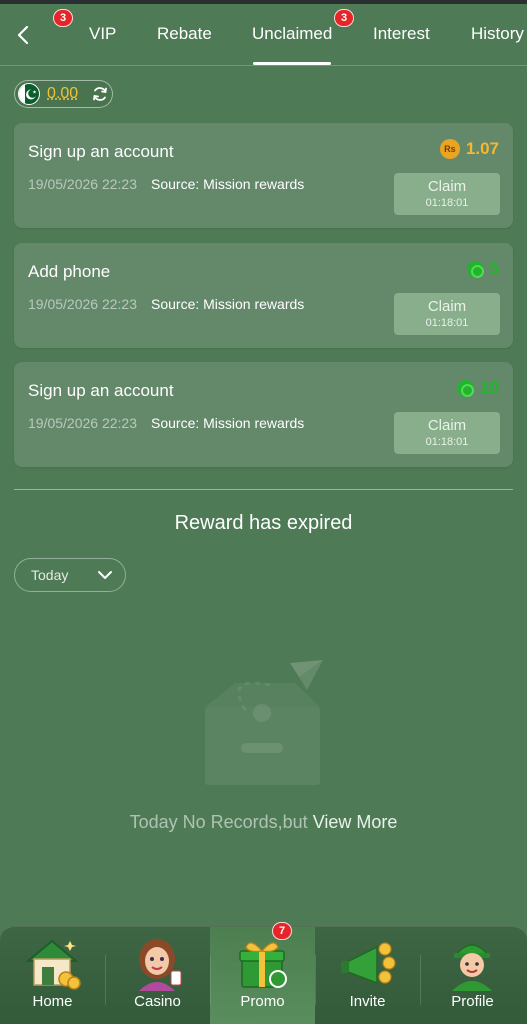 This screenshot has height=1024, width=527. I want to click on view-more-link: View More, so click(355, 822).